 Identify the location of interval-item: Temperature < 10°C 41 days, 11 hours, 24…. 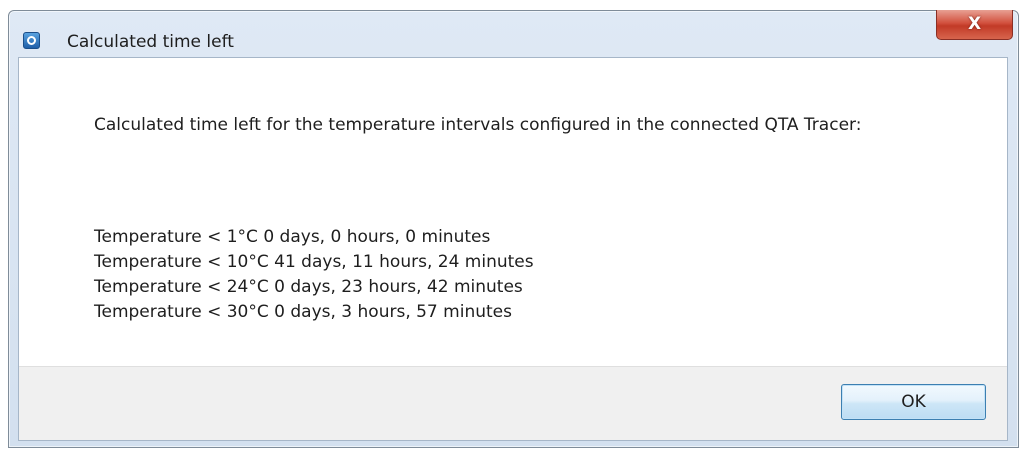
(314, 262).